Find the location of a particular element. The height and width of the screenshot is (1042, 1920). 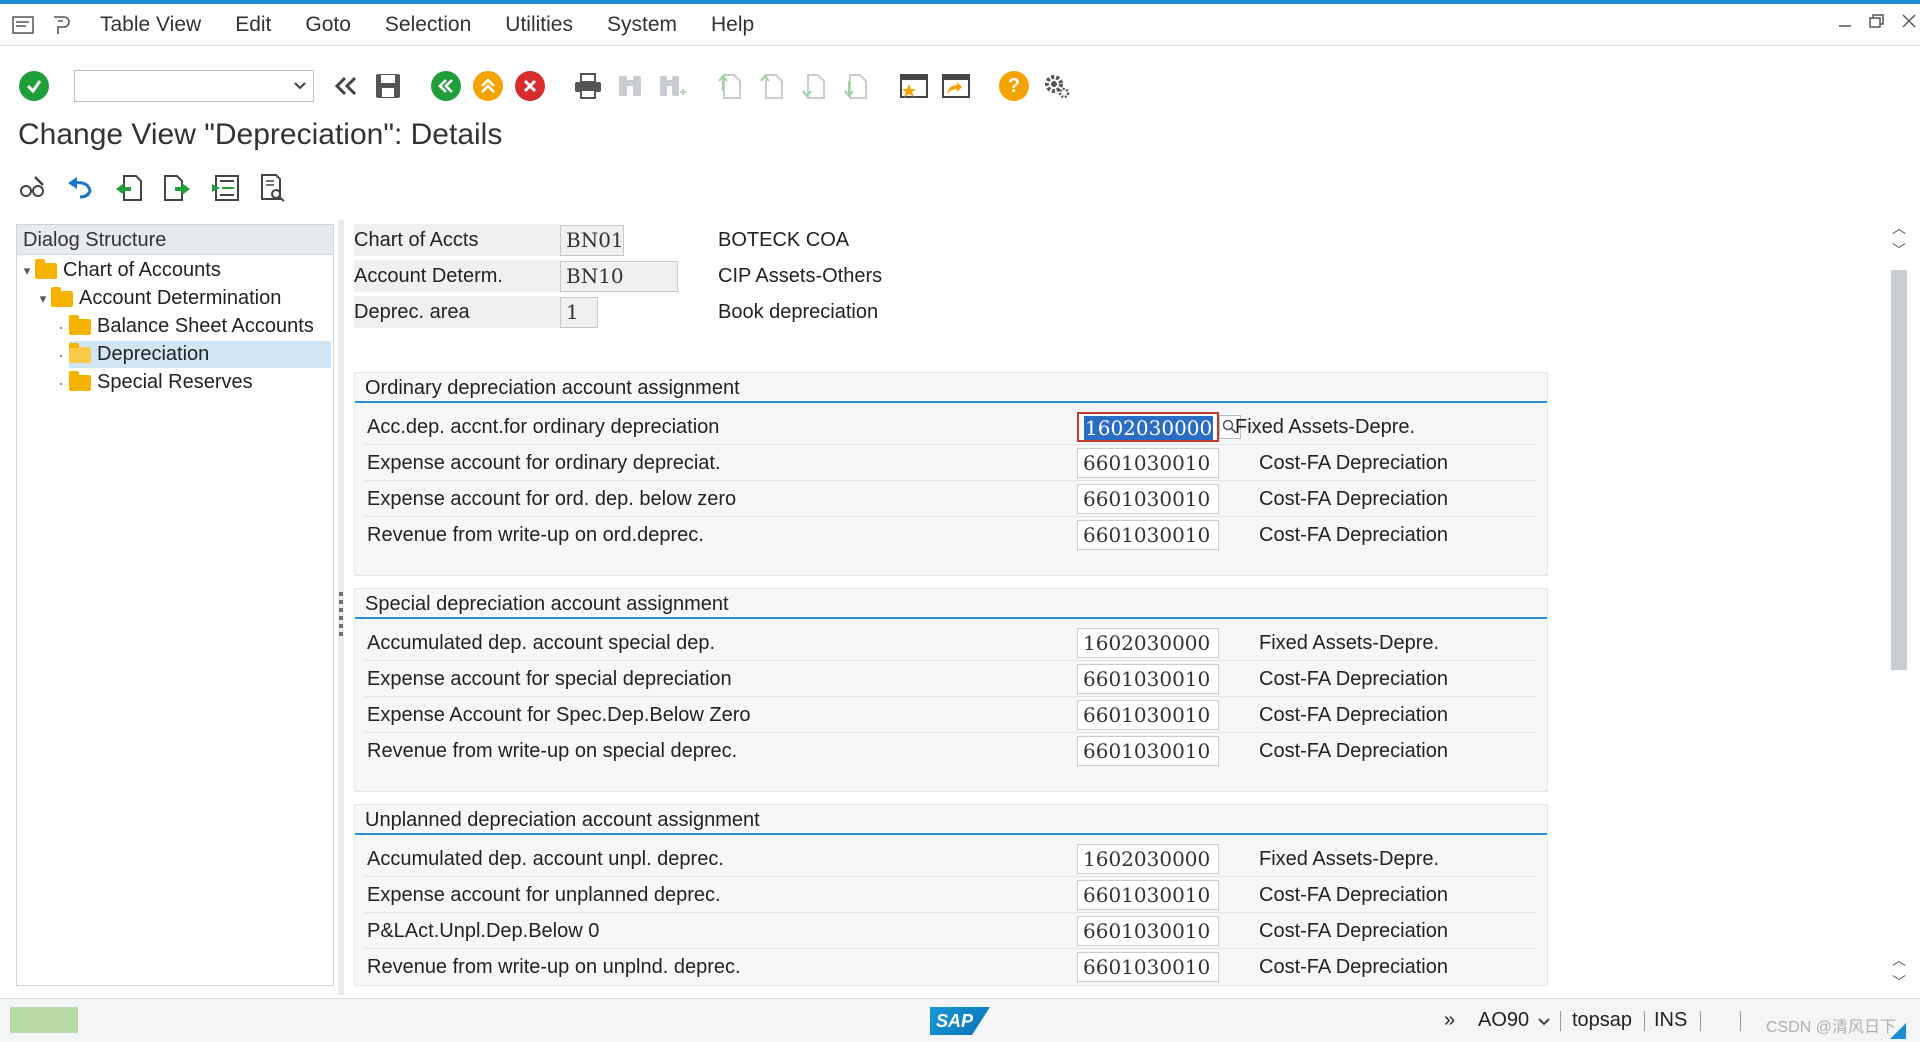

next-page-button is located at coordinates (814, 86).